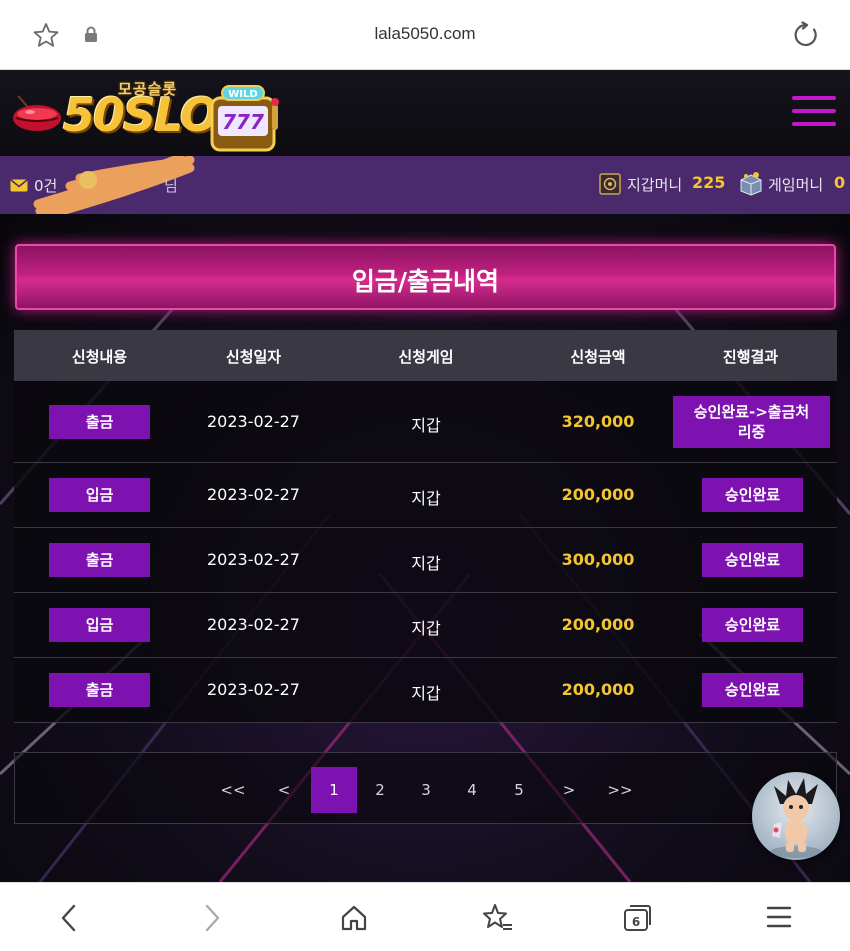 The height and width of the screenshot is (951, 850). Describe the element at coordinates (472, 790) in the screenshot. I see `page-4: 4` at that location.